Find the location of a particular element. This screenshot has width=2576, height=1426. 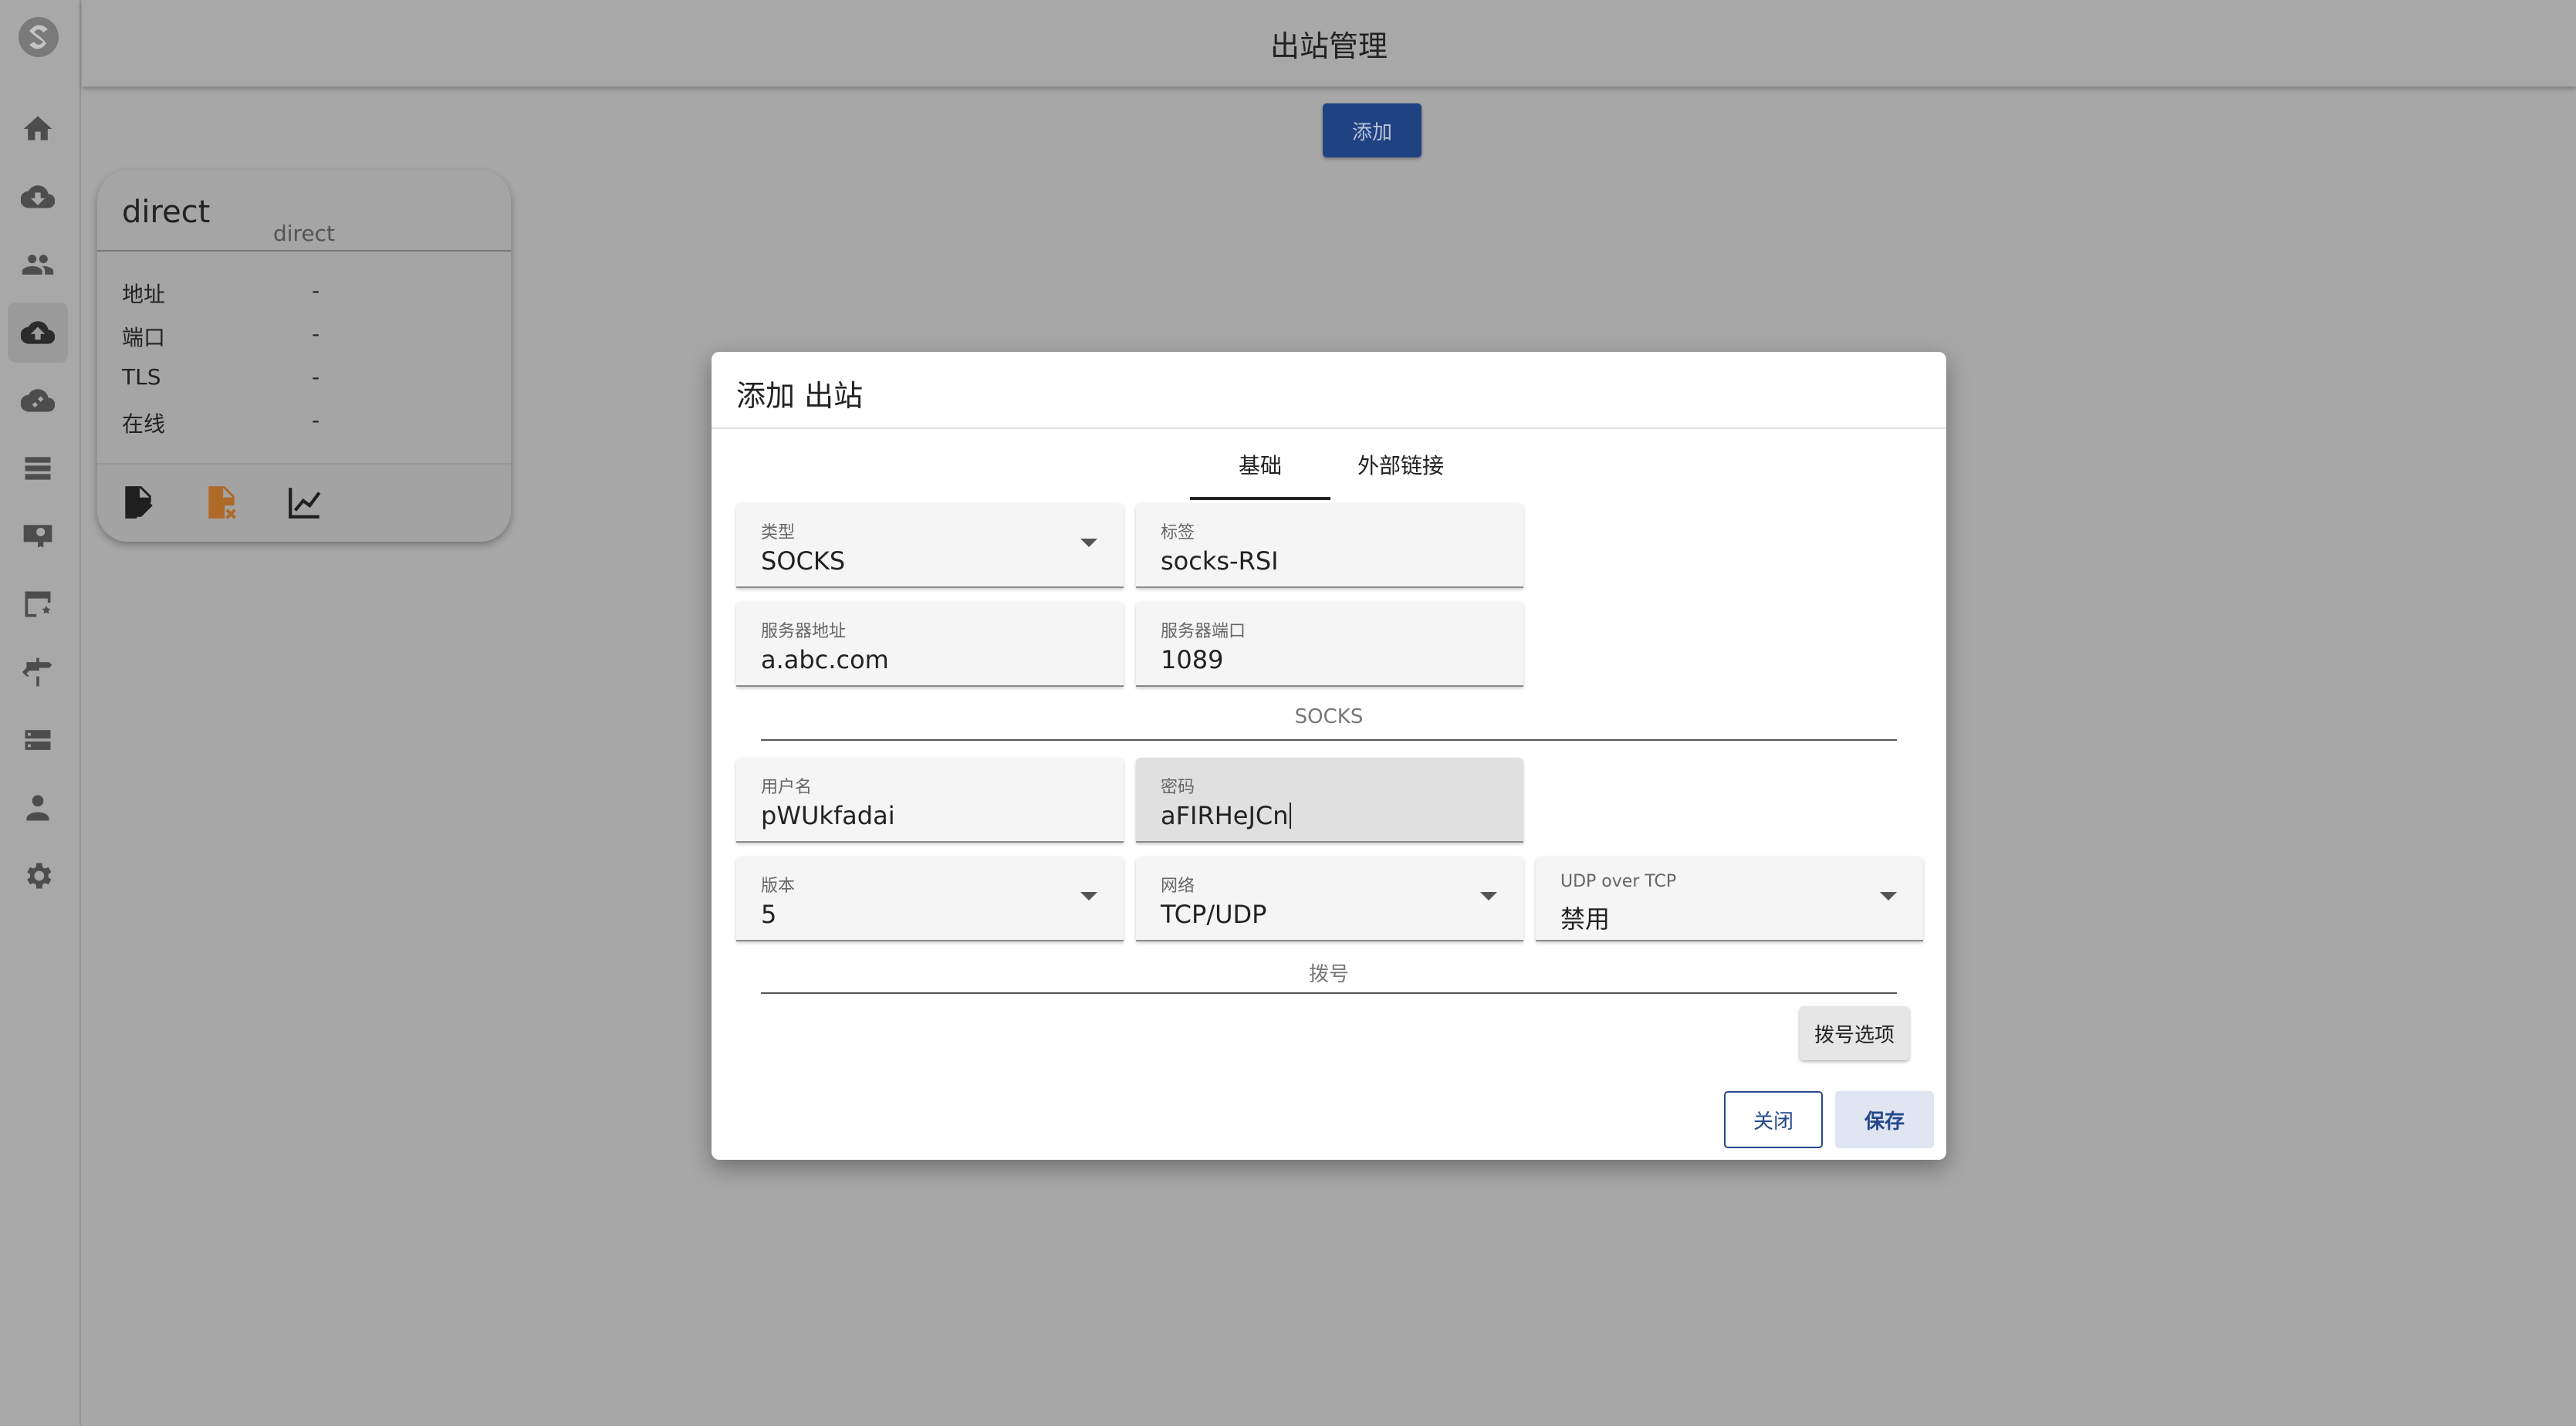

save-button: 保存 is located at coordinates (1884, 1120).